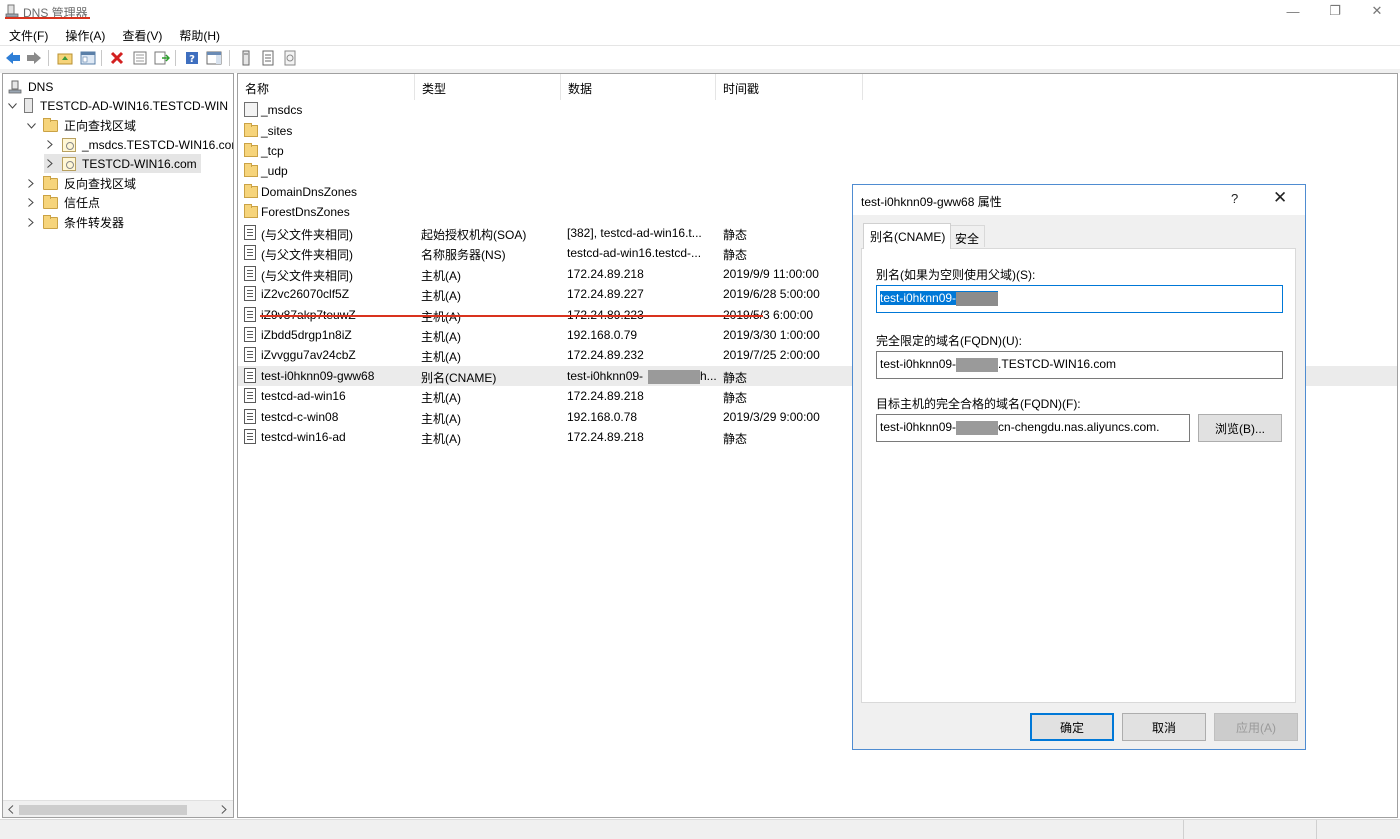 Image resolution: width=1400 pixels, height=839 pixels. Describe the element at coordinates (117, 105) in the screenshot. I see `tree-item-server: TESTCD-AD-WIN16.TESTCD-WIN` at that location.